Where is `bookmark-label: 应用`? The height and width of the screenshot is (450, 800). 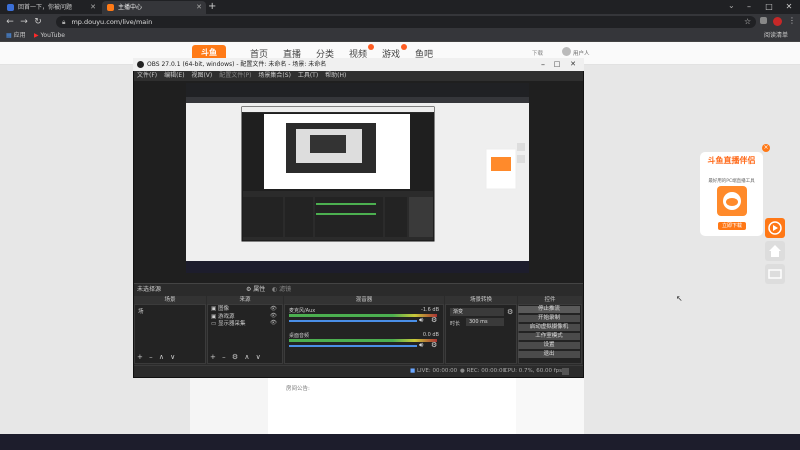
bookmark-label: 应用 is located at coordinates (19, 35).